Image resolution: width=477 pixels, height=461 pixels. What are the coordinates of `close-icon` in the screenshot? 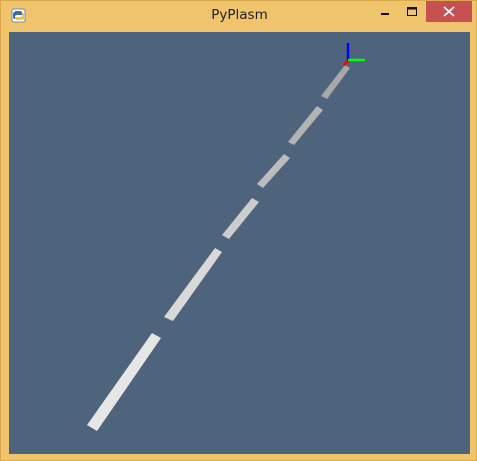 It's located at (449, 11).